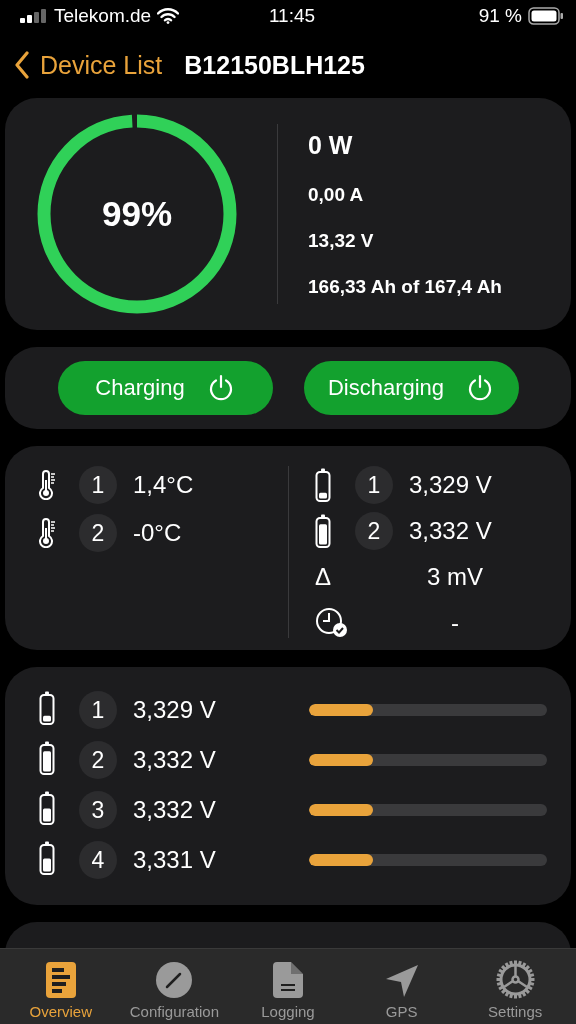 The width and height of the screenshot is (576, 1024). I want to click on sensor-number: 1, so click(98, 485).